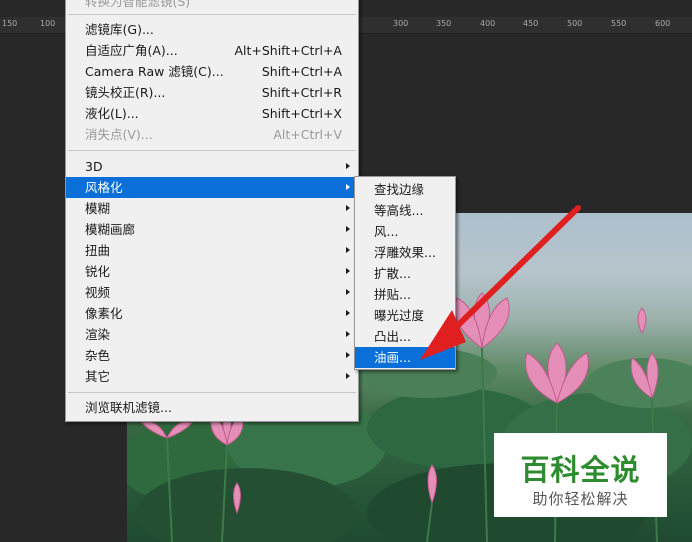 This screenshot has height=542, width=692. What do you see at coordinates (104, 313) in the screenshot?
I see `menu-item-label: 像素化` at bounding box center [104, 313].